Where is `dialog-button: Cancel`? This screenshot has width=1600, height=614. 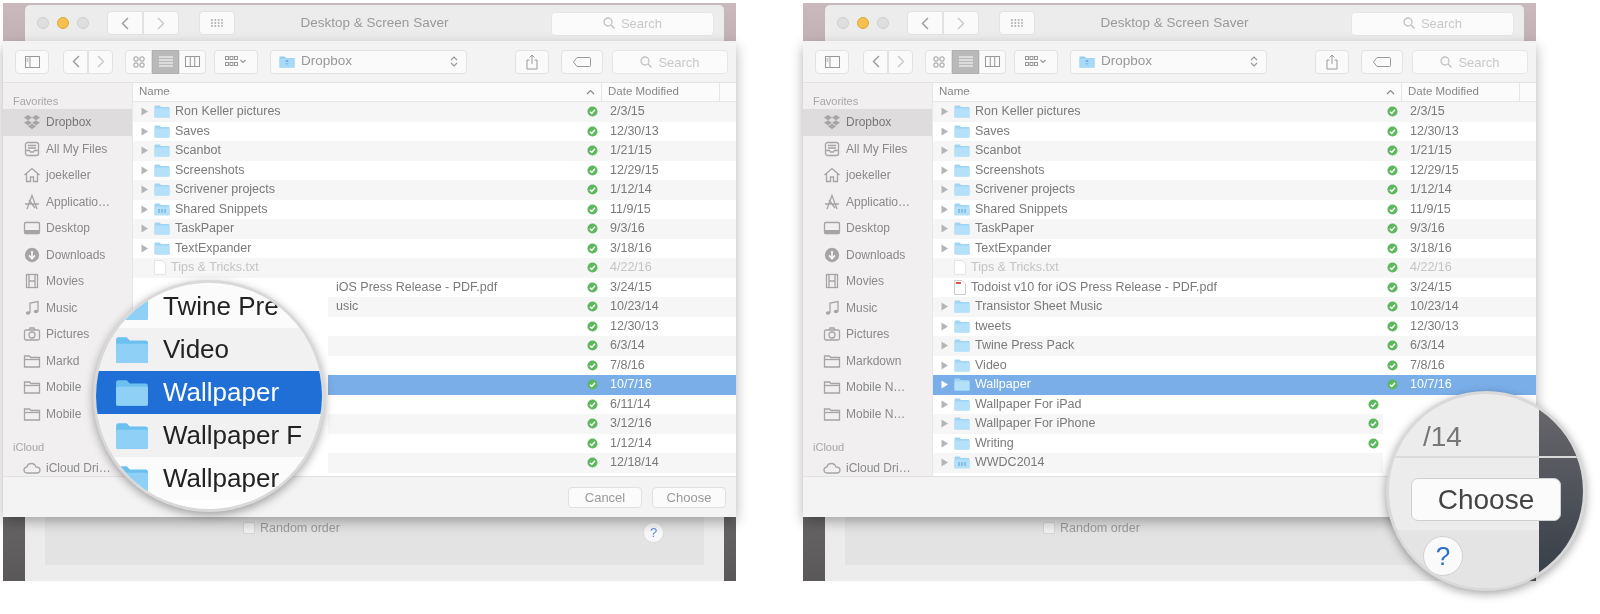 dialog-button: Cancel is located at coordinates (605, 497).